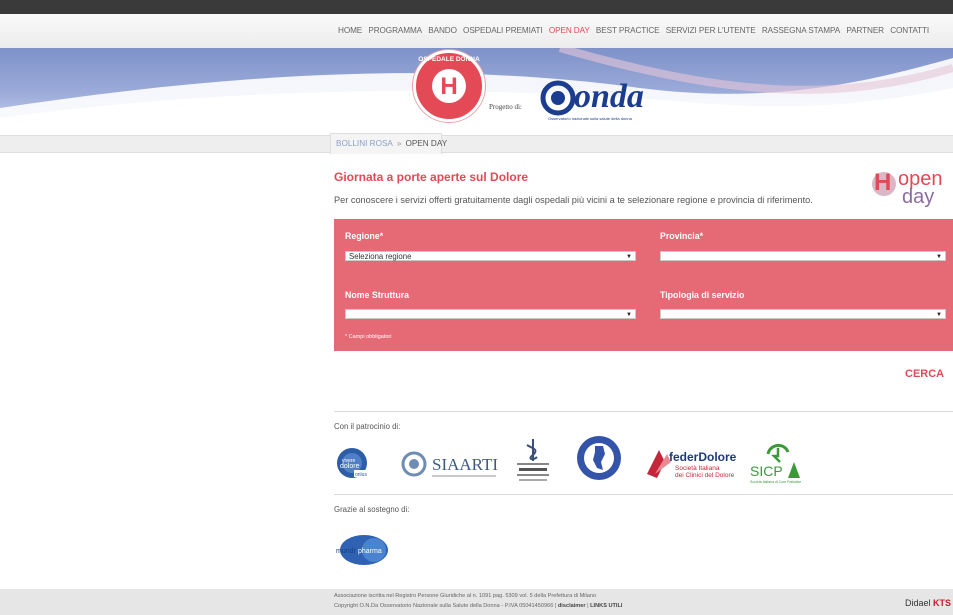 Image resolution: width=953 pixels, height=615 pixels. What do you see at coordinates (775, 482) in the screenshot?
I see `svg-text:Società Italiana di Cure Palli: Società Italiana di Cure Palliative` at bounding box center [775, 482].